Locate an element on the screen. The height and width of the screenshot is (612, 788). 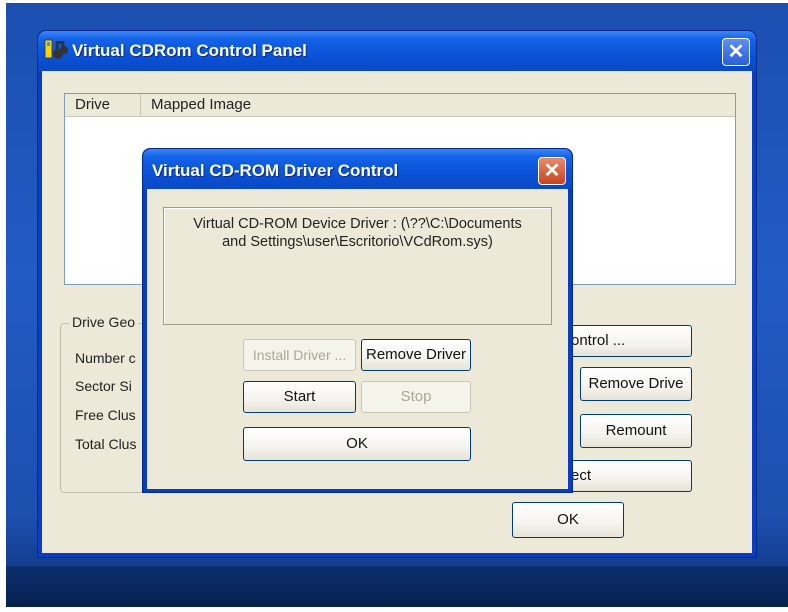
dialog-close-button: ✕ is located at coordinates (552, 171).